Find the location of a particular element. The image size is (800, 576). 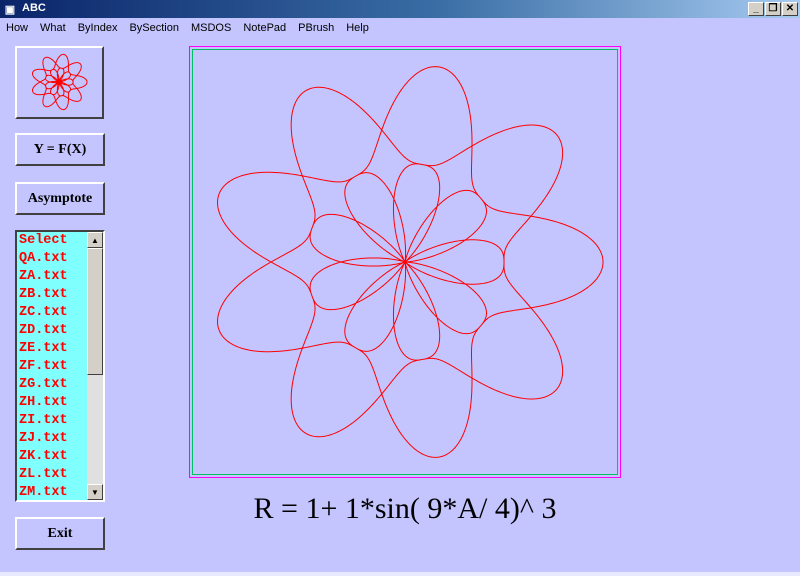

list-item: ZE.txt is located at coordinates (52, 349).